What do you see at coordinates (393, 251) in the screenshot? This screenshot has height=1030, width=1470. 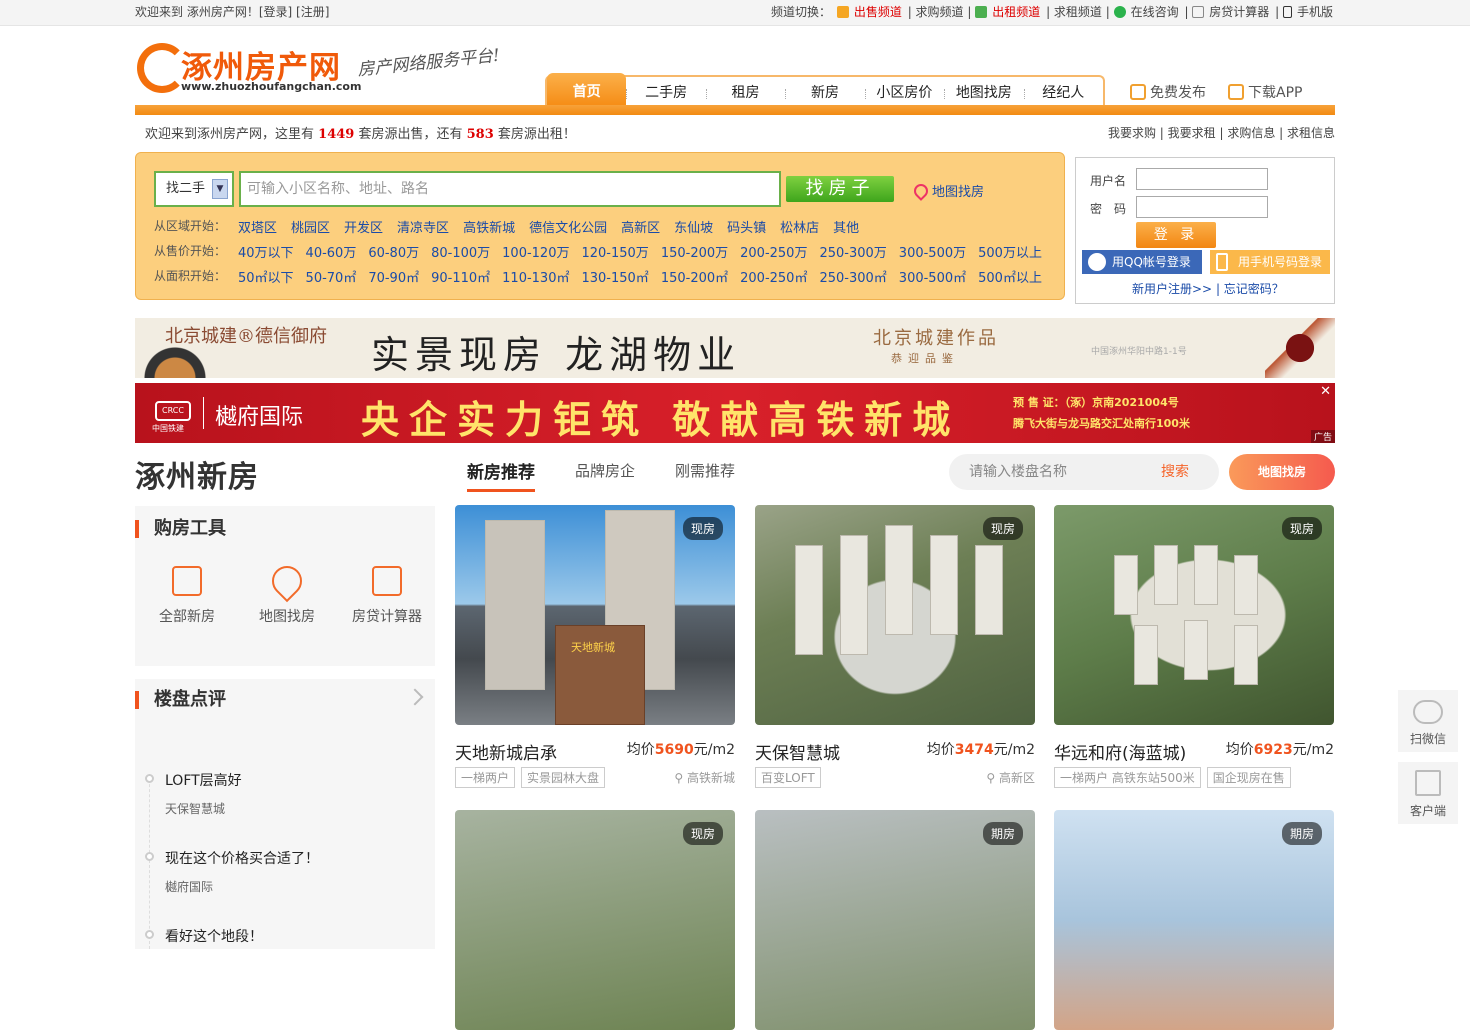 I see `filter-price-item: 60-80万` at bounding box center [393, 251].